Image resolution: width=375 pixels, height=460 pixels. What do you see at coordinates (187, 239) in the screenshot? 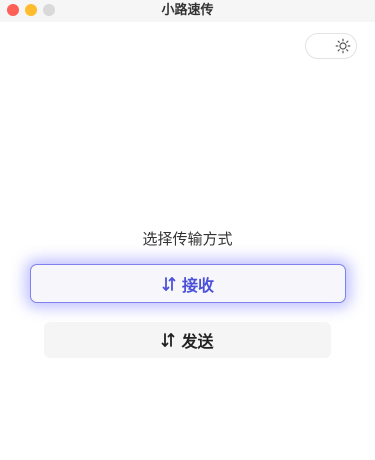
I see `transfer-mode-prompt: 选择传输方式` at bounding box center [187, 239].